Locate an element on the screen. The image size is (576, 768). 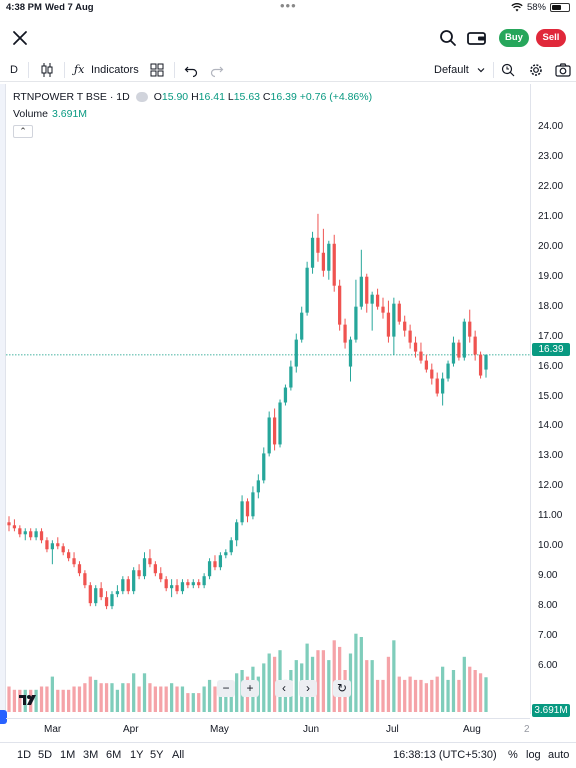
range-button-1m: 1M is located at coordinates (67, 755).